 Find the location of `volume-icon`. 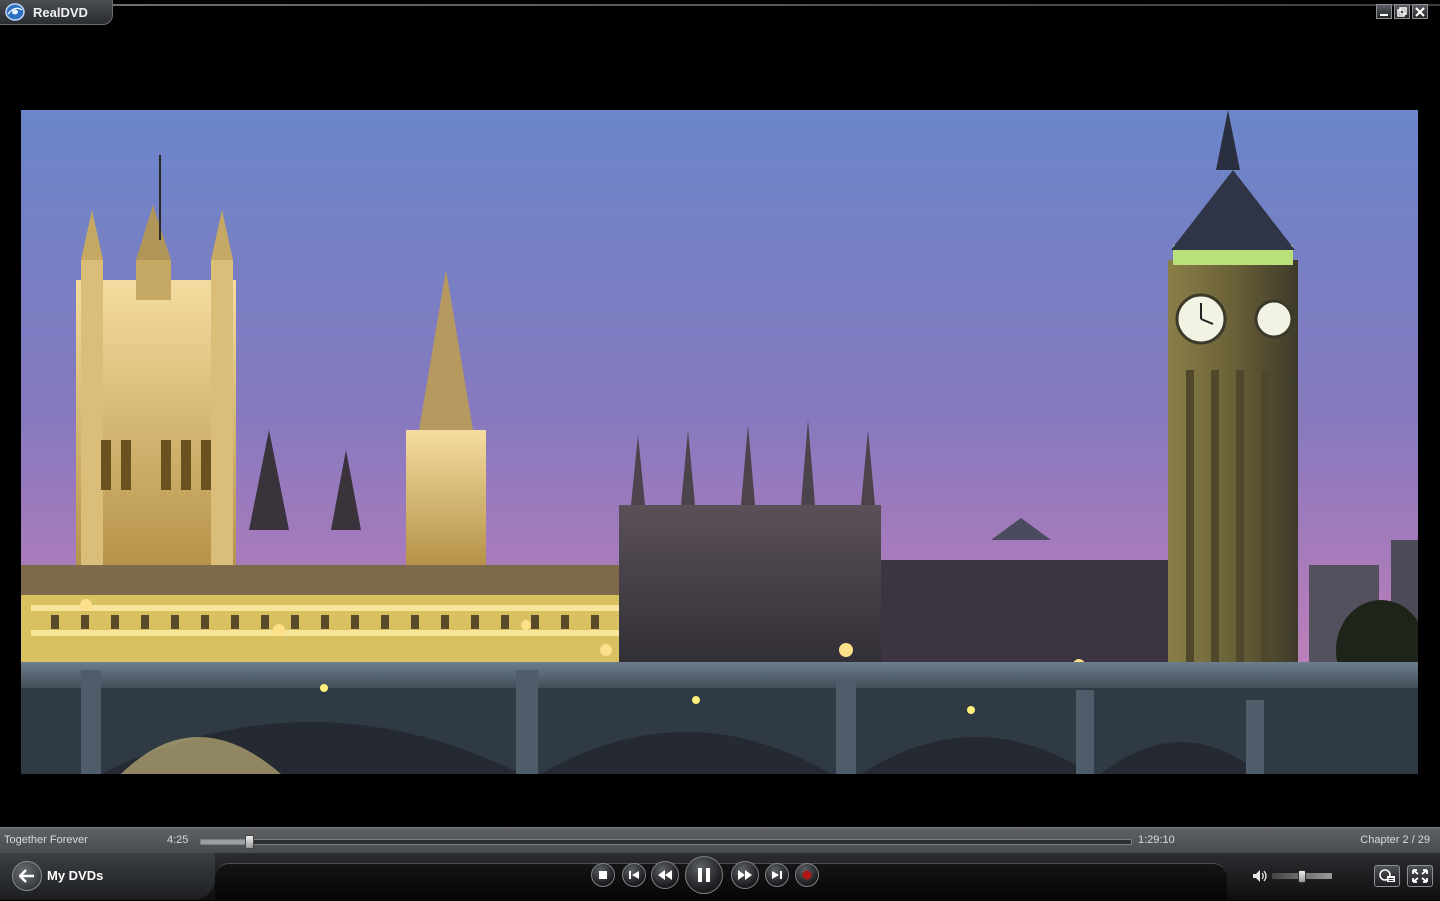

volume-icon is located at coordinates (1260, 876).